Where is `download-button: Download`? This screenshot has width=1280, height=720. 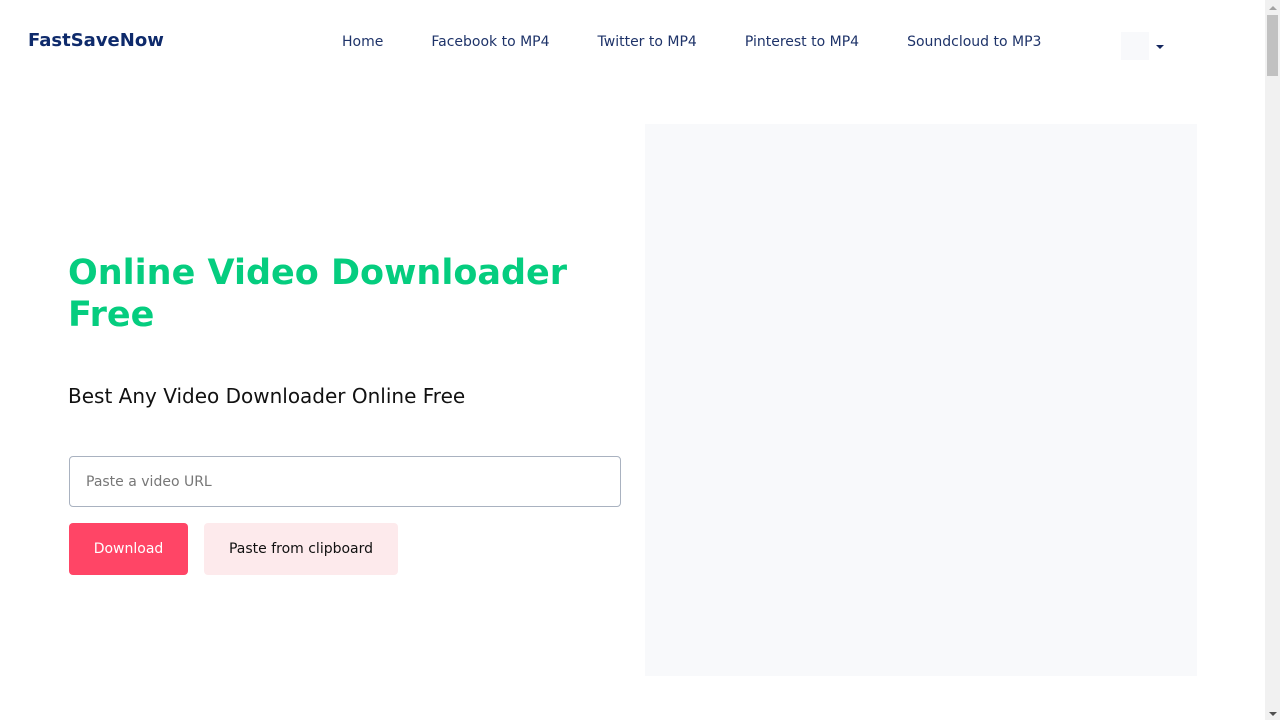
download-button: Download is located at coordinates (128, 549).